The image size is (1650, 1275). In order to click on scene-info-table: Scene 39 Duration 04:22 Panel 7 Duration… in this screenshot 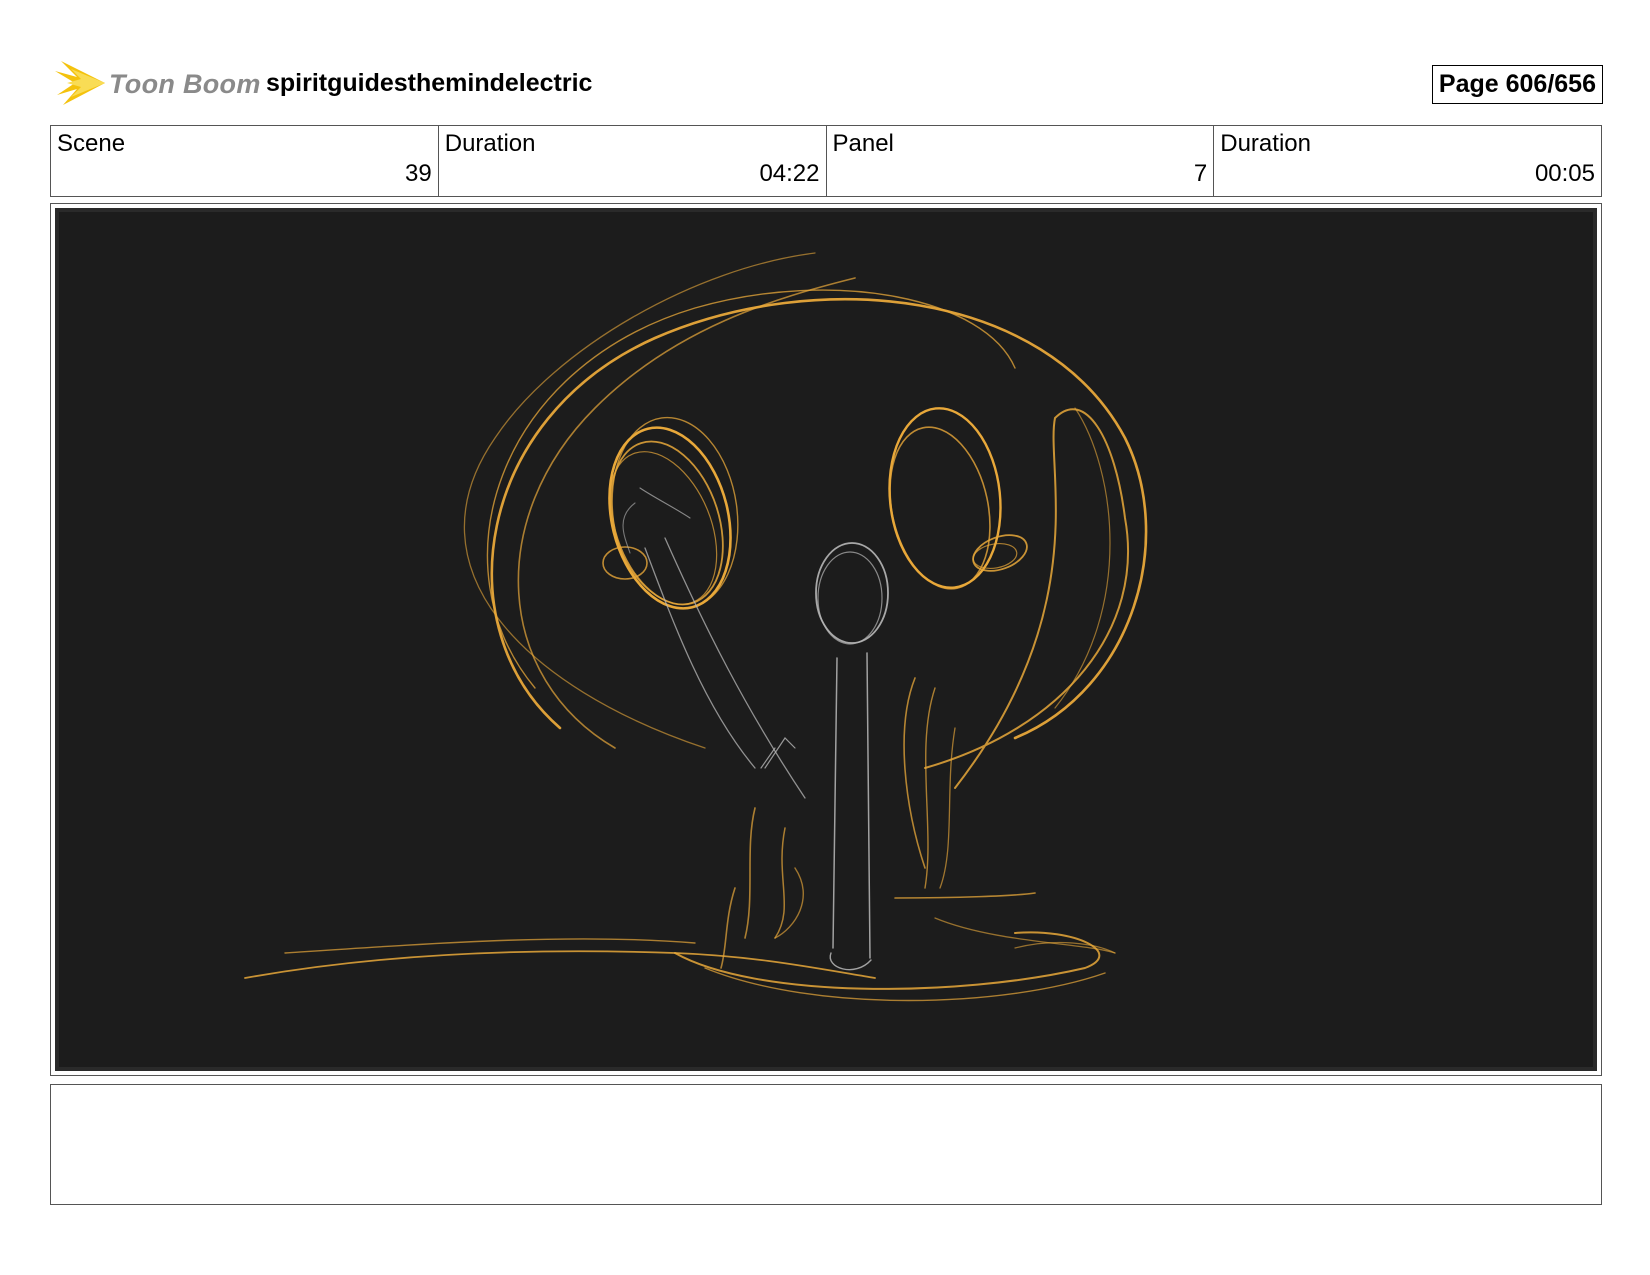, I will do `click(826, 161)`.